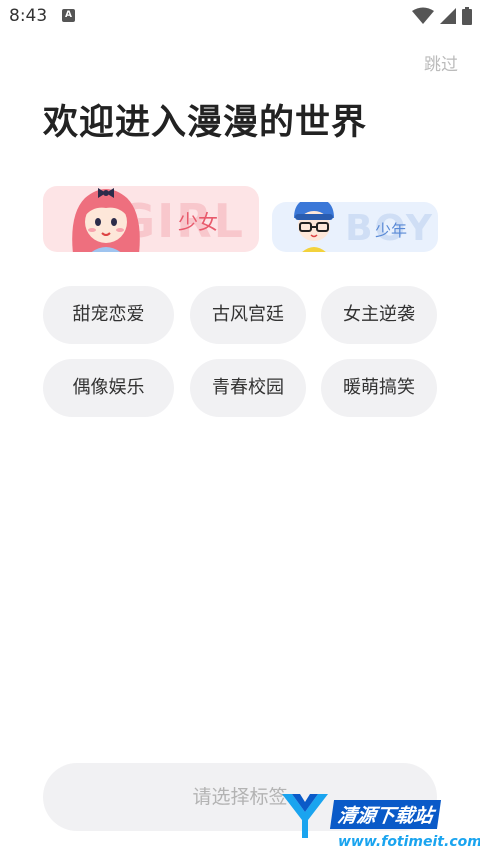 The image size is (480, 853). What do you see at coordinates (108, 388) in the screenshot?
I see `tag-item: 偶像娱乐` at bounding box center [108, 388].